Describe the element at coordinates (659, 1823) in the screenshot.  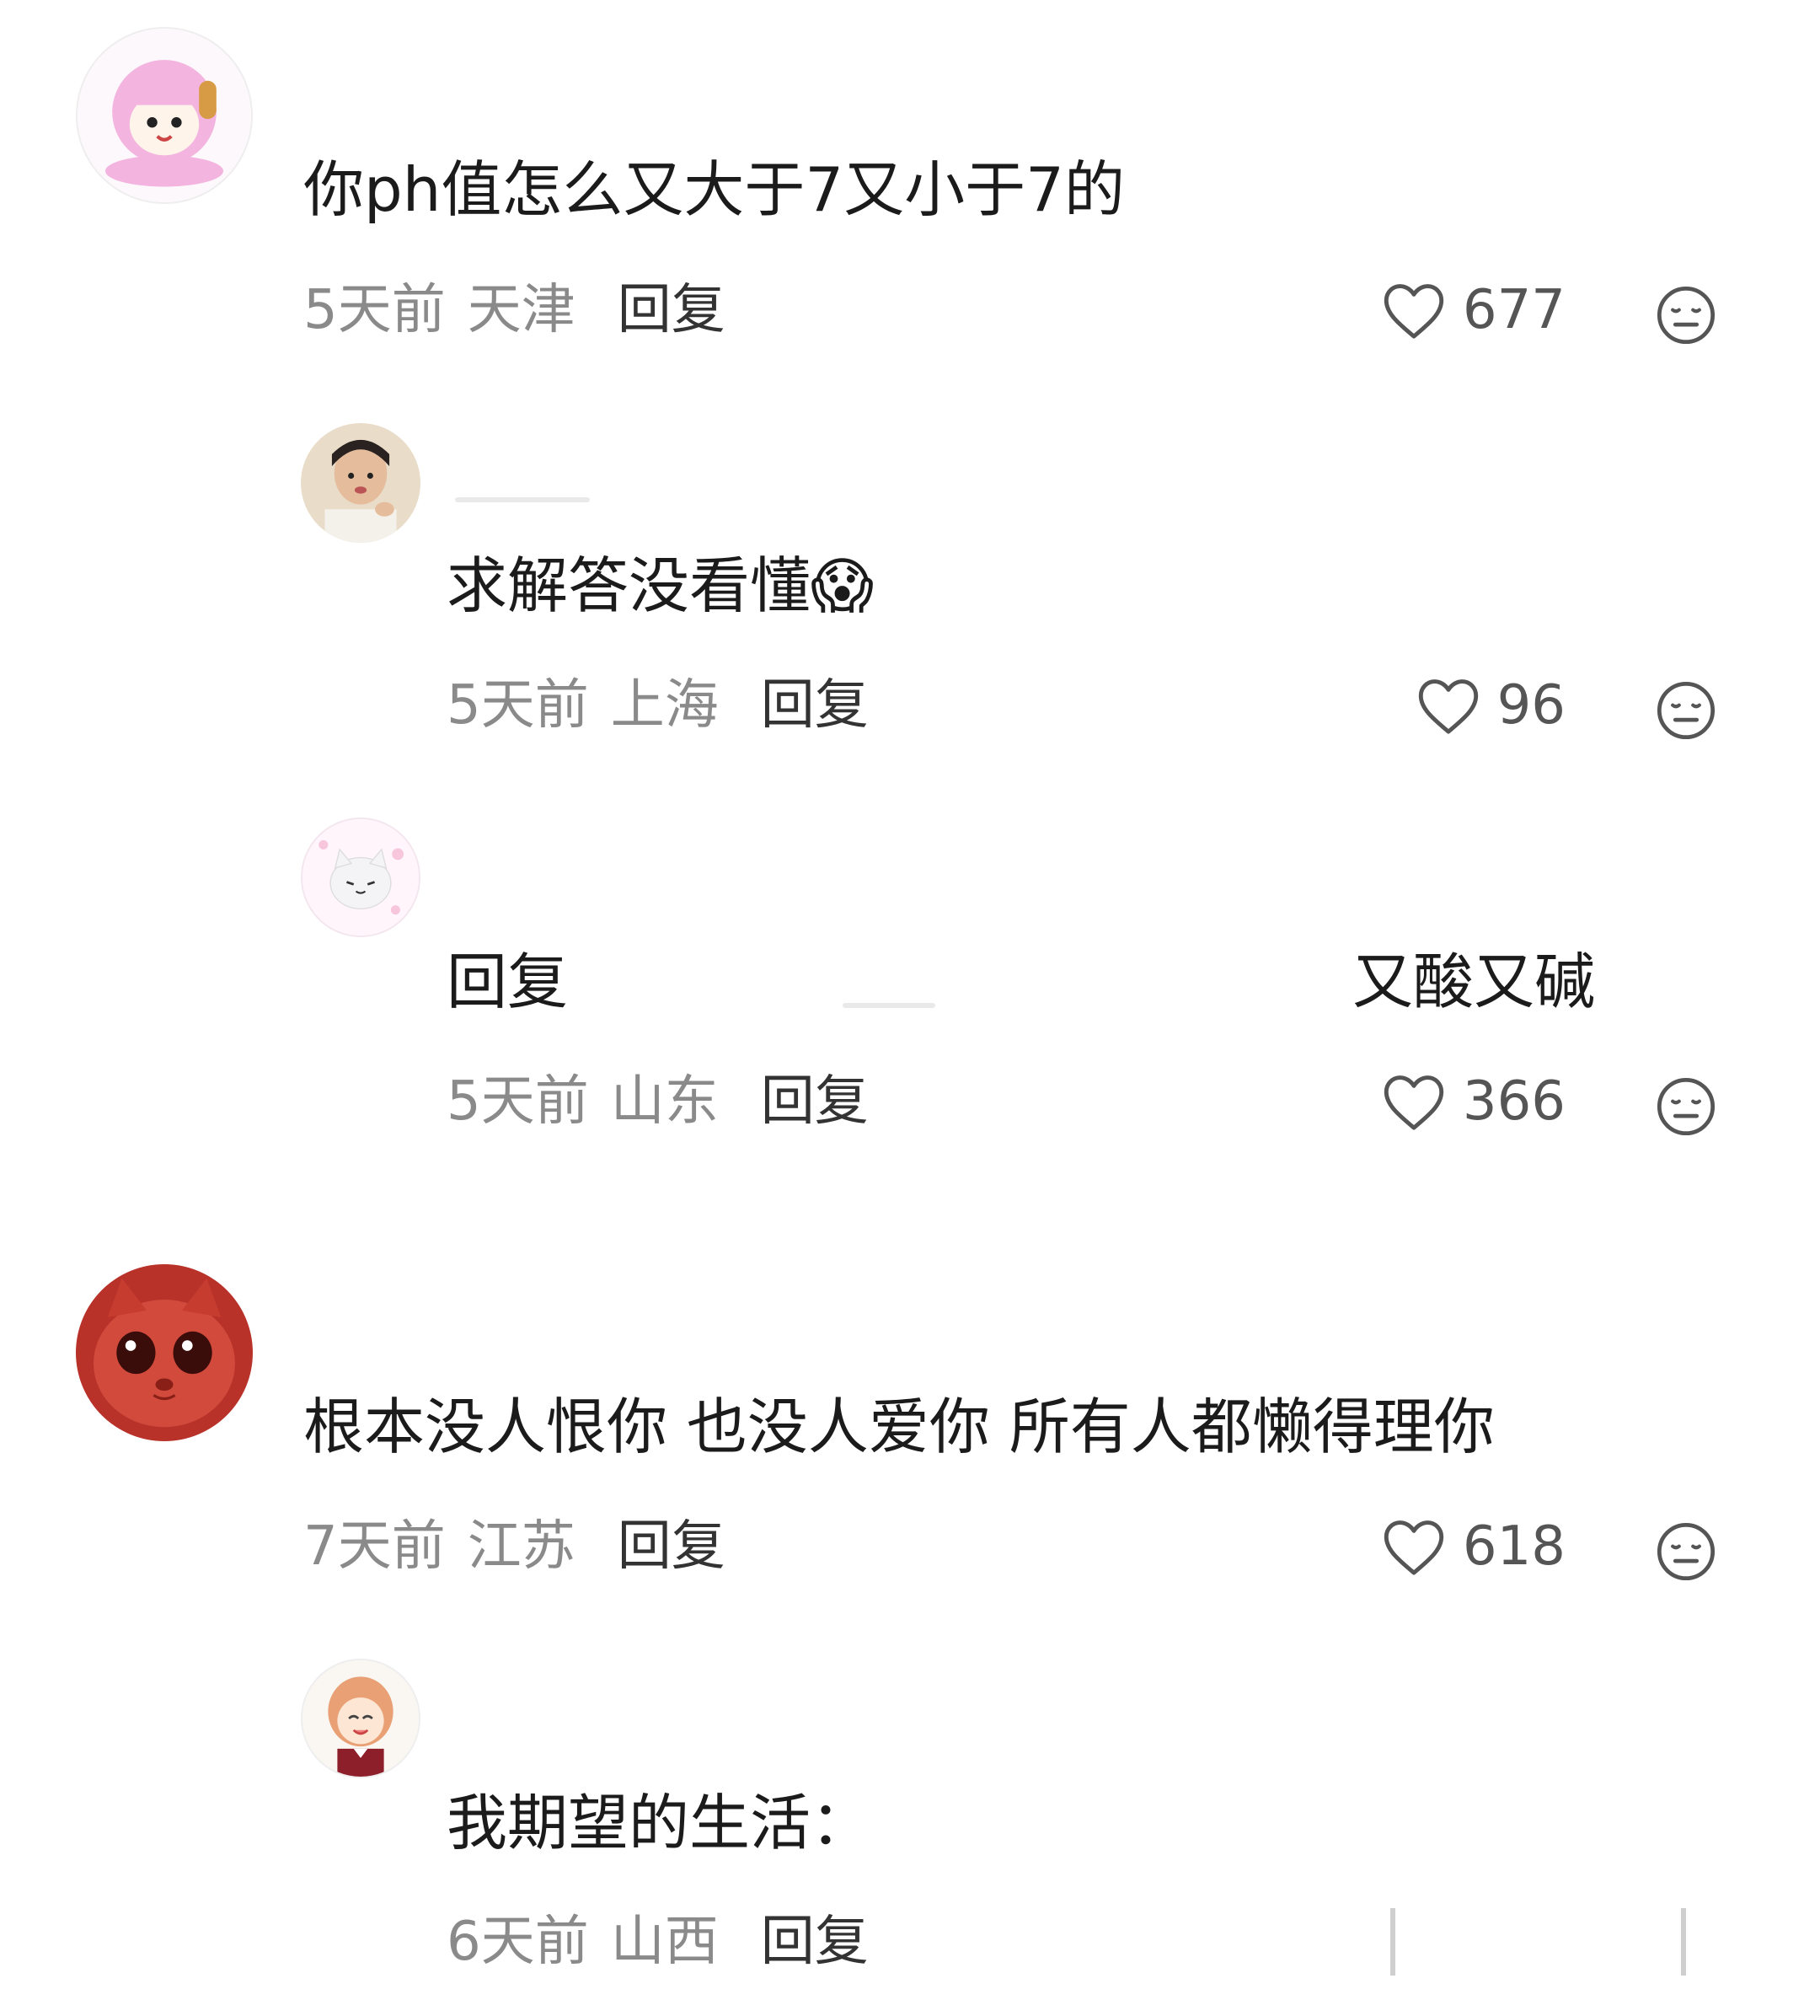
I see `comment-text: 我期望的生活：` at that location.